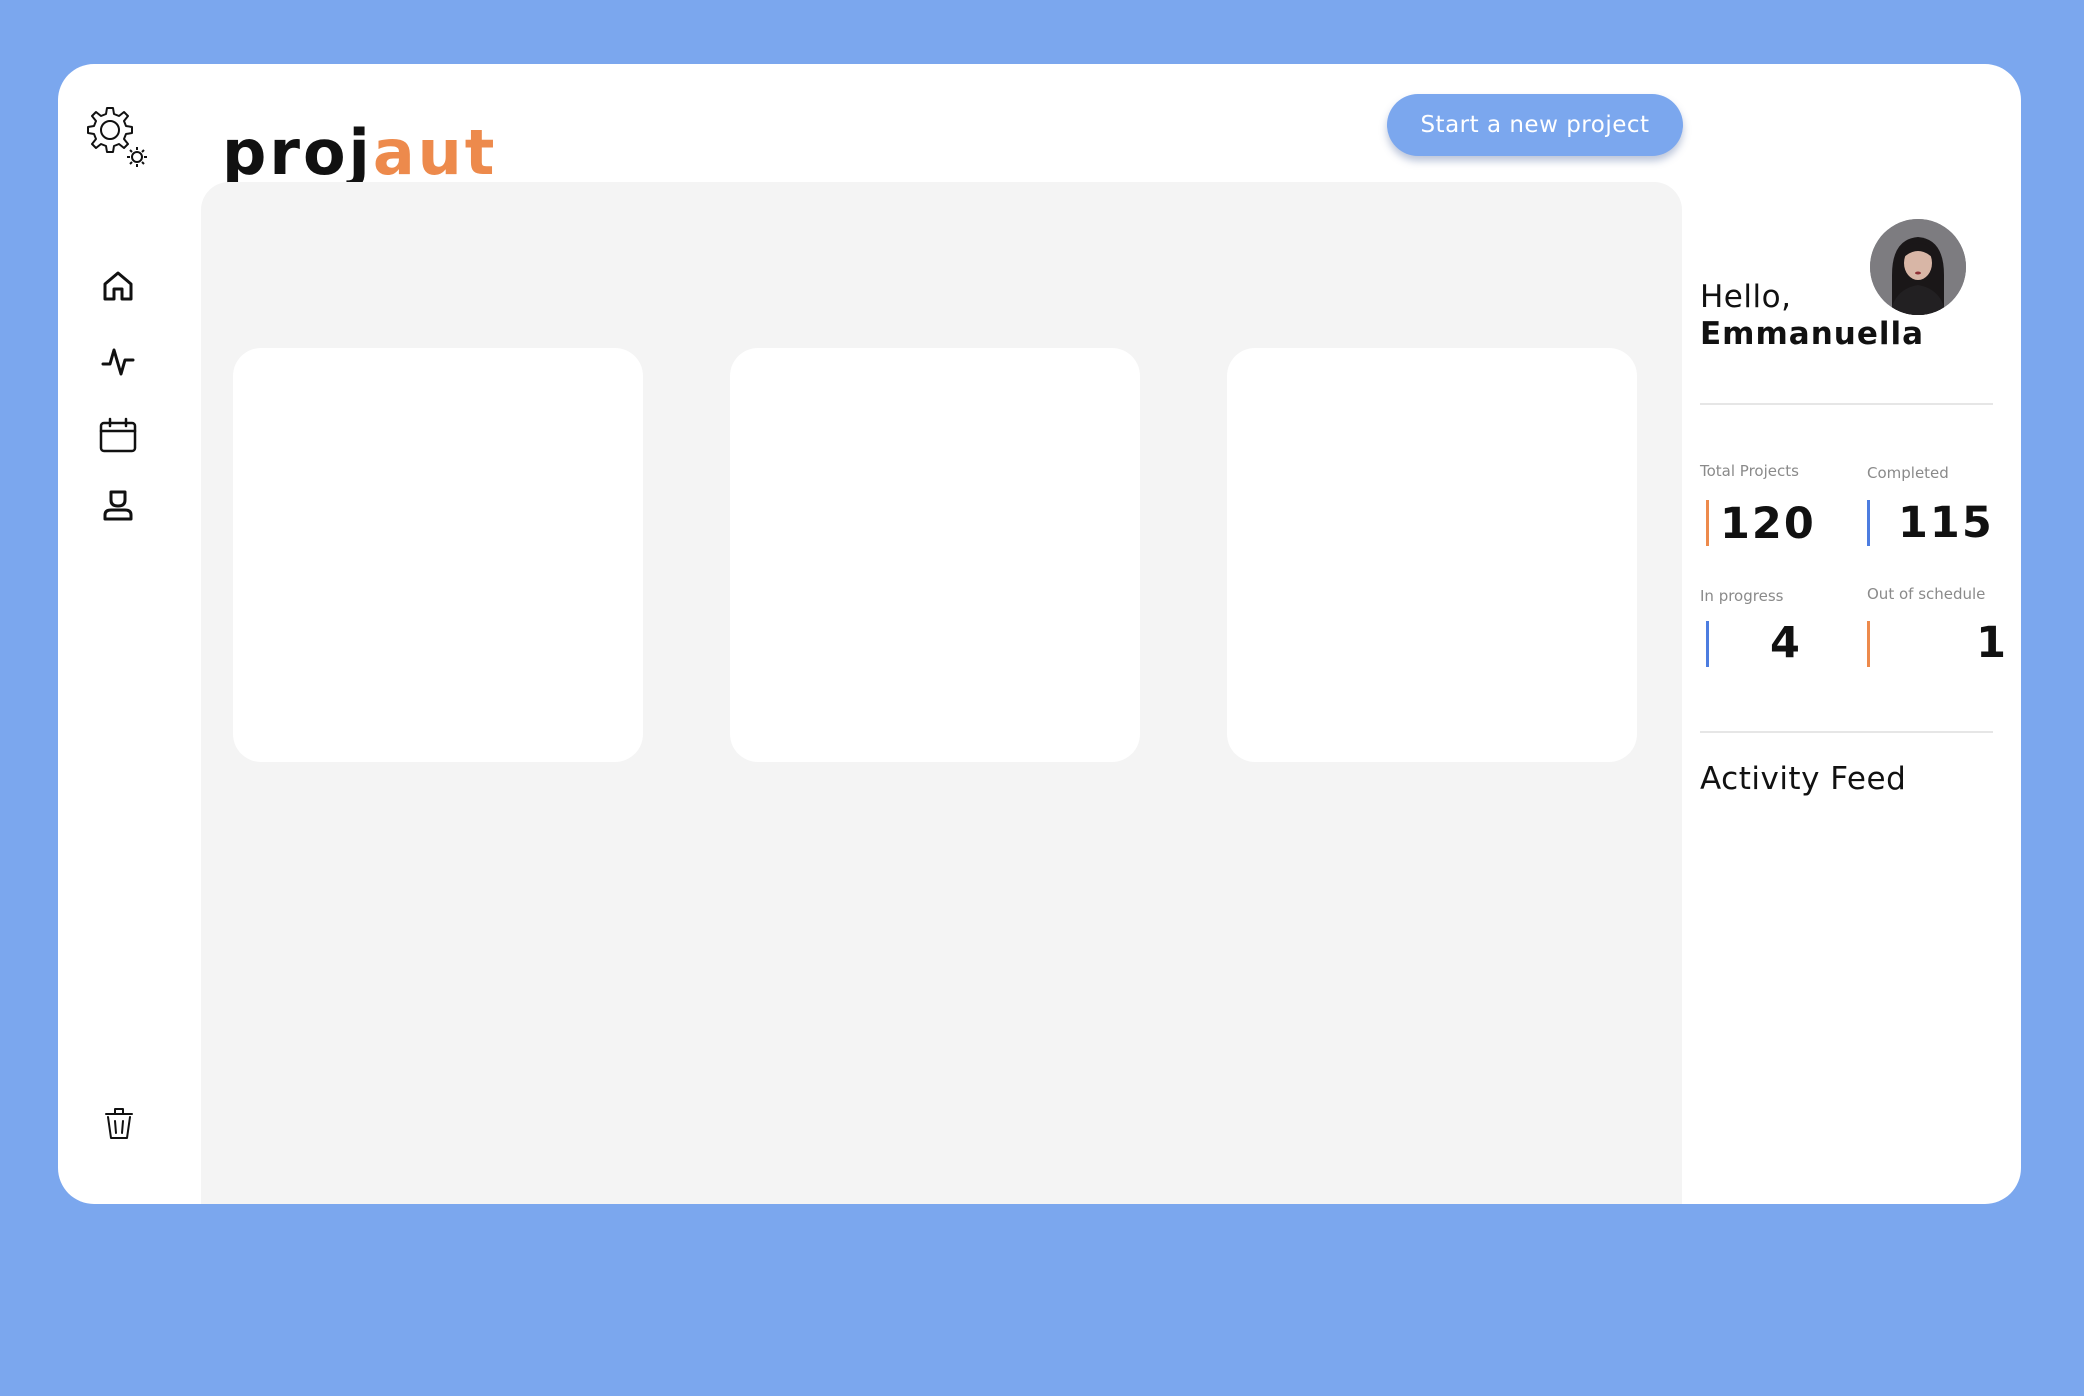  I want to click on stat-in-progress-accent, so click(1707, 644).